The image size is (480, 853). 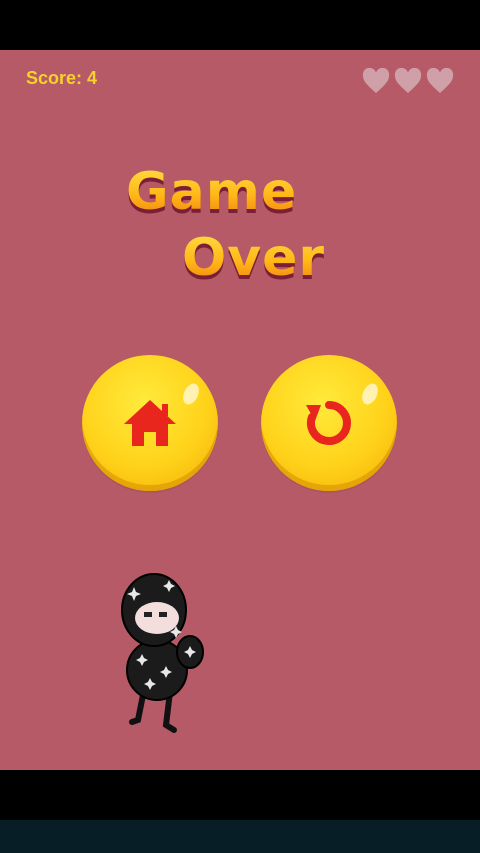 I want to click on home-icon, so click(x=150, y=423).